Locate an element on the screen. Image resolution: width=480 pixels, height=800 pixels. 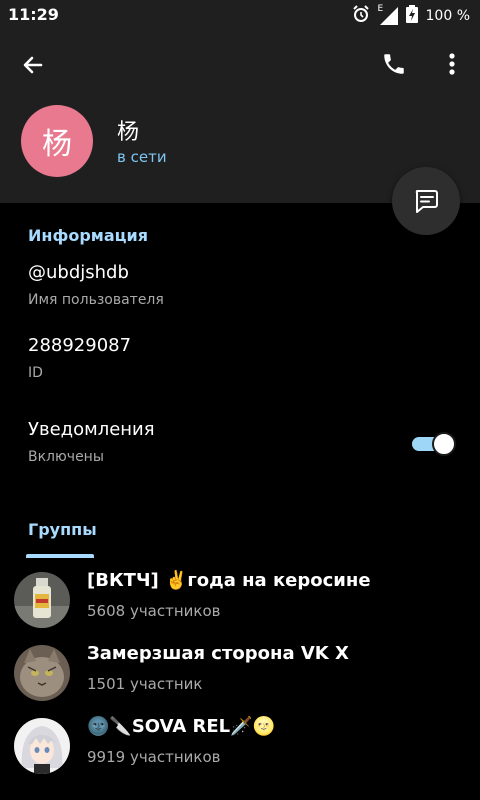
message-icon is located at coordinates (426, 201).